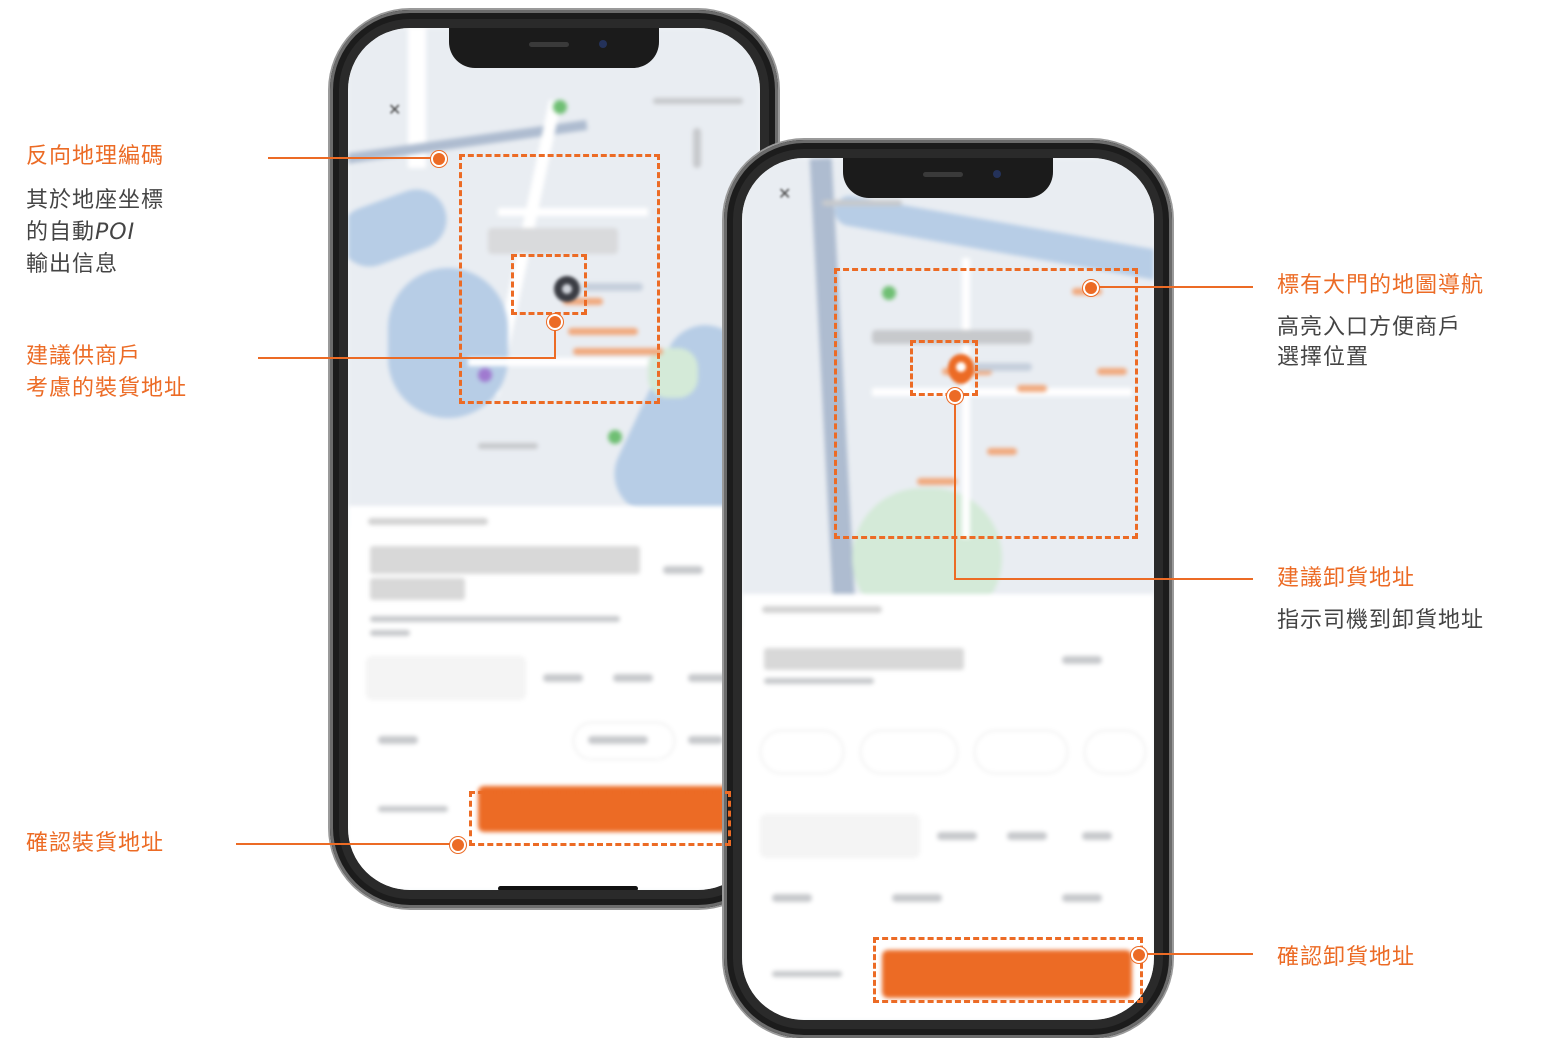  I want to click on annotation-confirm-dropoff: 確認卸貨地址, so click(1346, 958).